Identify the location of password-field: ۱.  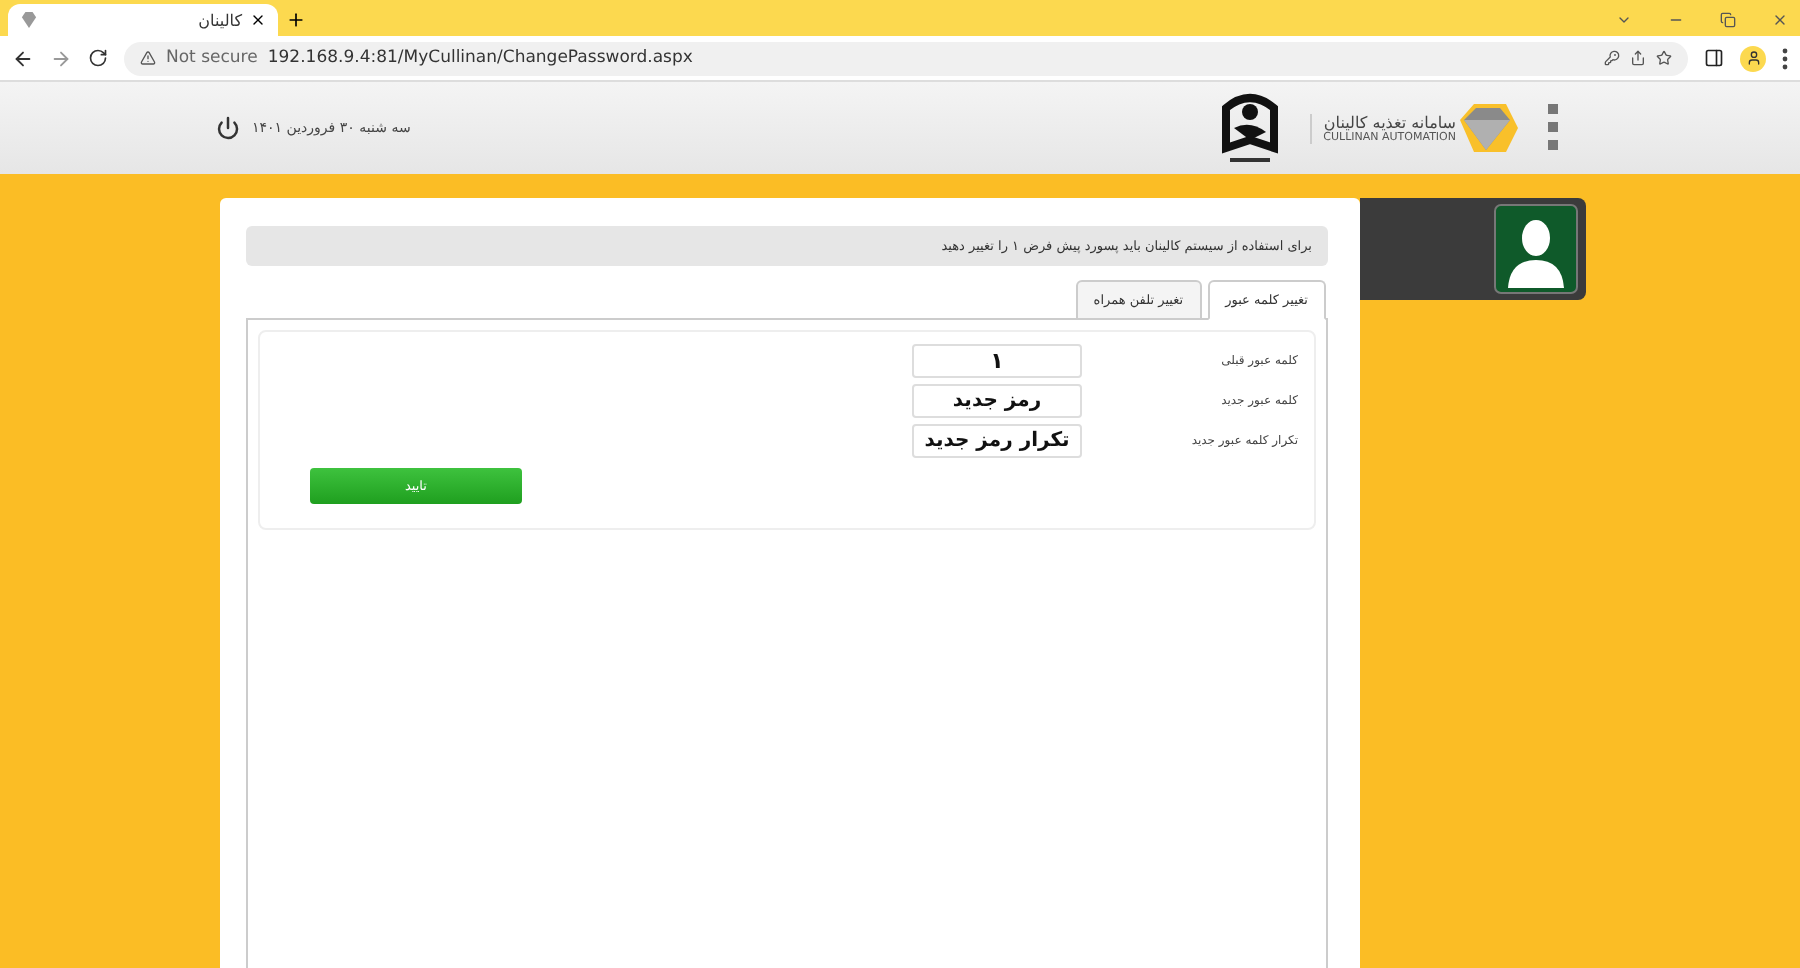
(997, 361).